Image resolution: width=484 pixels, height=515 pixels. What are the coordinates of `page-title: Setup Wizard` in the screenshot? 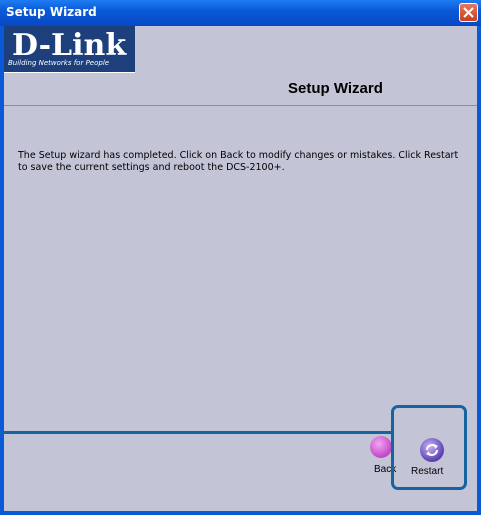 It's located at (335, 88).